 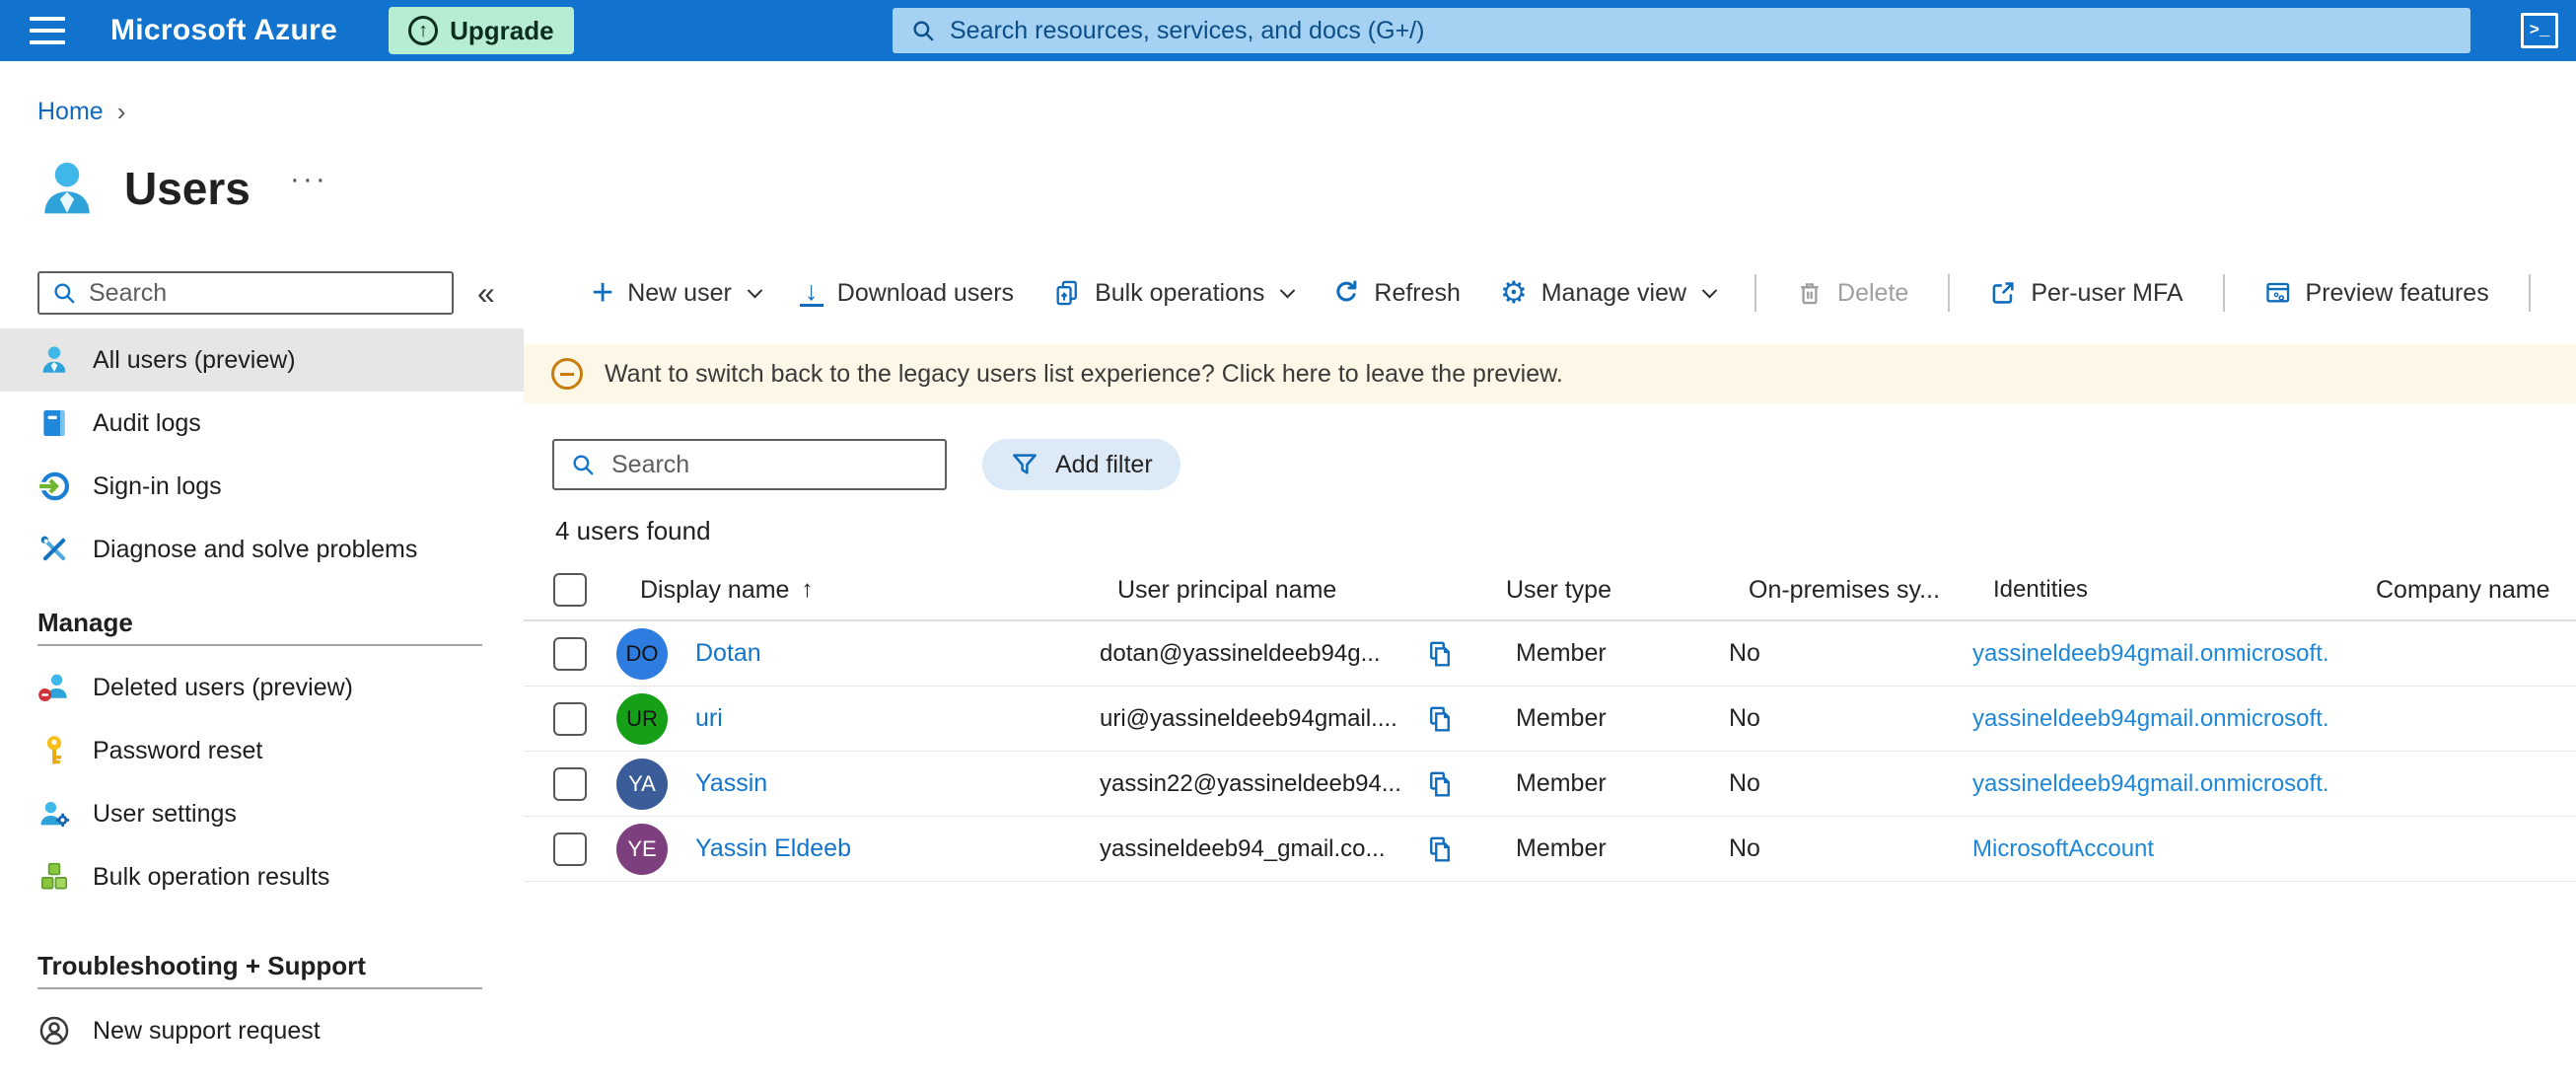 What do you see at coordinates (262, 813) in the screenshot?
I see `sidebar-item-user-settings: User settings` at bounding box center [262, 813].